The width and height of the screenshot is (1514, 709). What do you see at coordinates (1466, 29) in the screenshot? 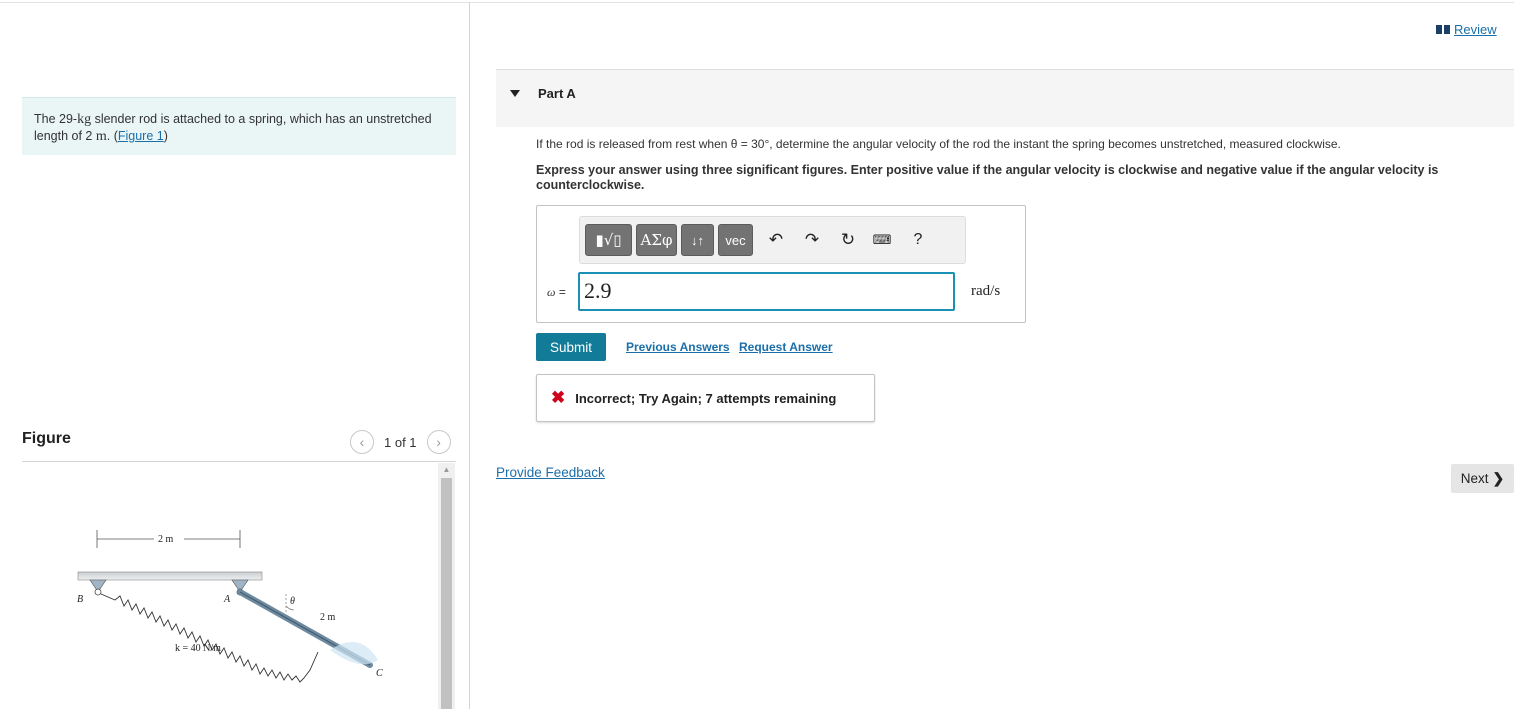
I see `review-link: Review` at bounding box center [1466, 29].